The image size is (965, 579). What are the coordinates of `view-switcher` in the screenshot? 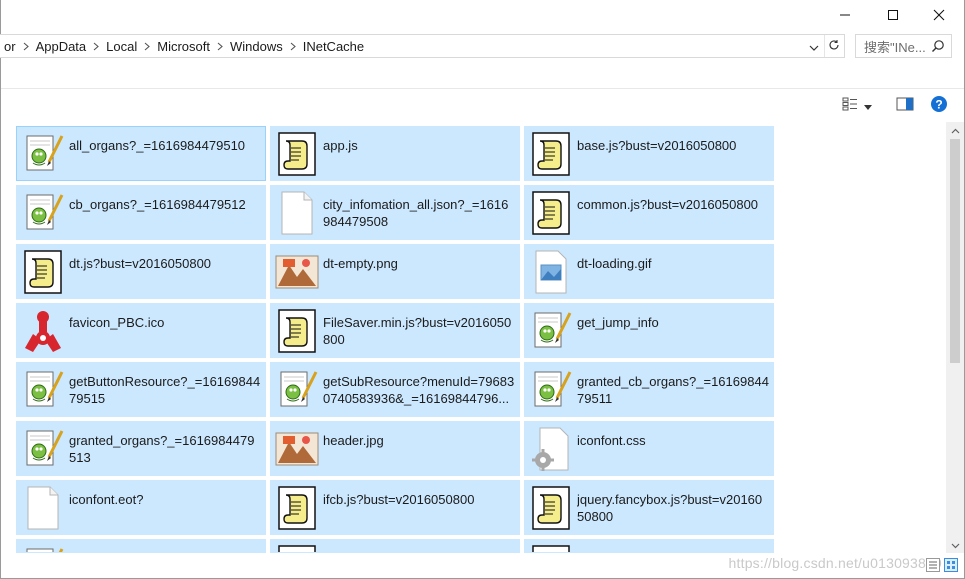 It's located at (942, 566).